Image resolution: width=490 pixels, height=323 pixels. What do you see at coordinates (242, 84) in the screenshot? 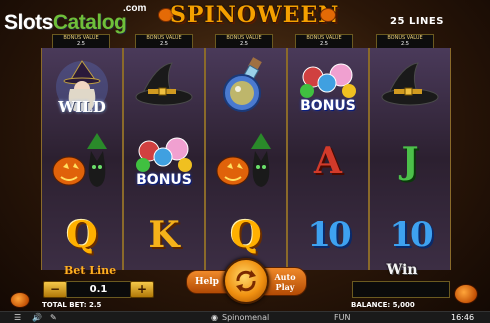
I see `potion-icon` at bounding box center [242, 84].